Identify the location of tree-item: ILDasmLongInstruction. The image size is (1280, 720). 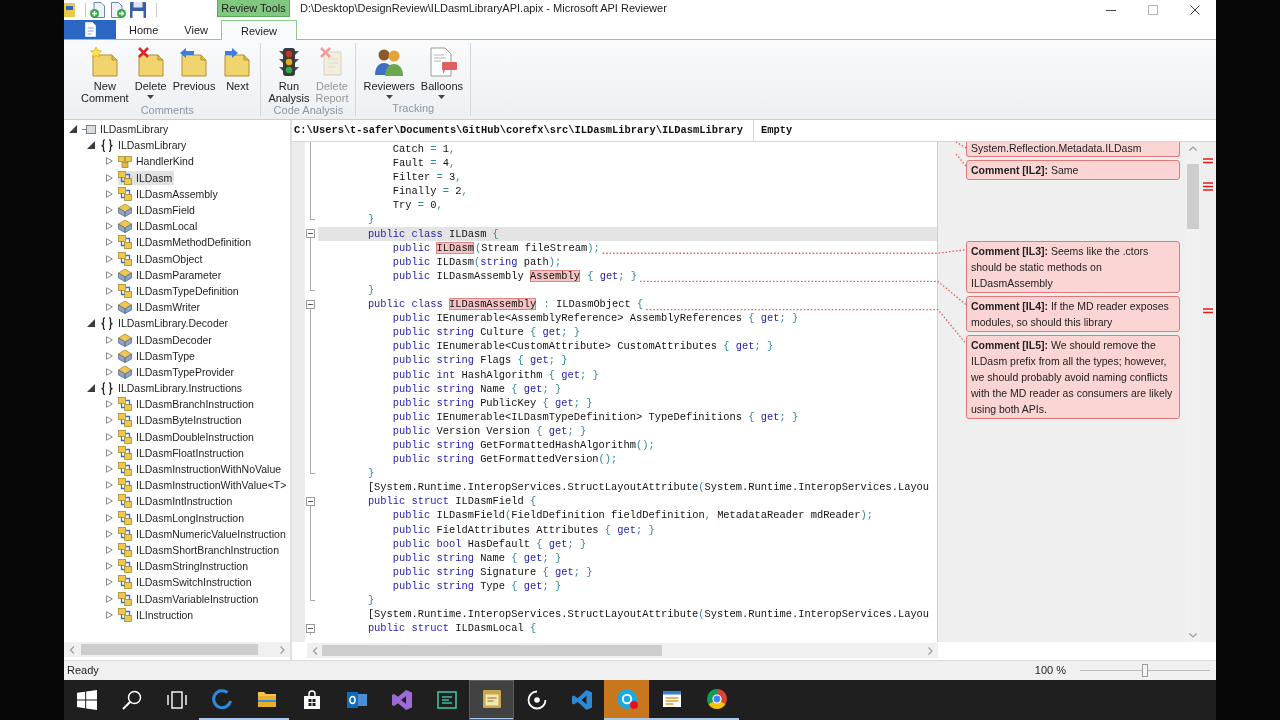
(182, 517).